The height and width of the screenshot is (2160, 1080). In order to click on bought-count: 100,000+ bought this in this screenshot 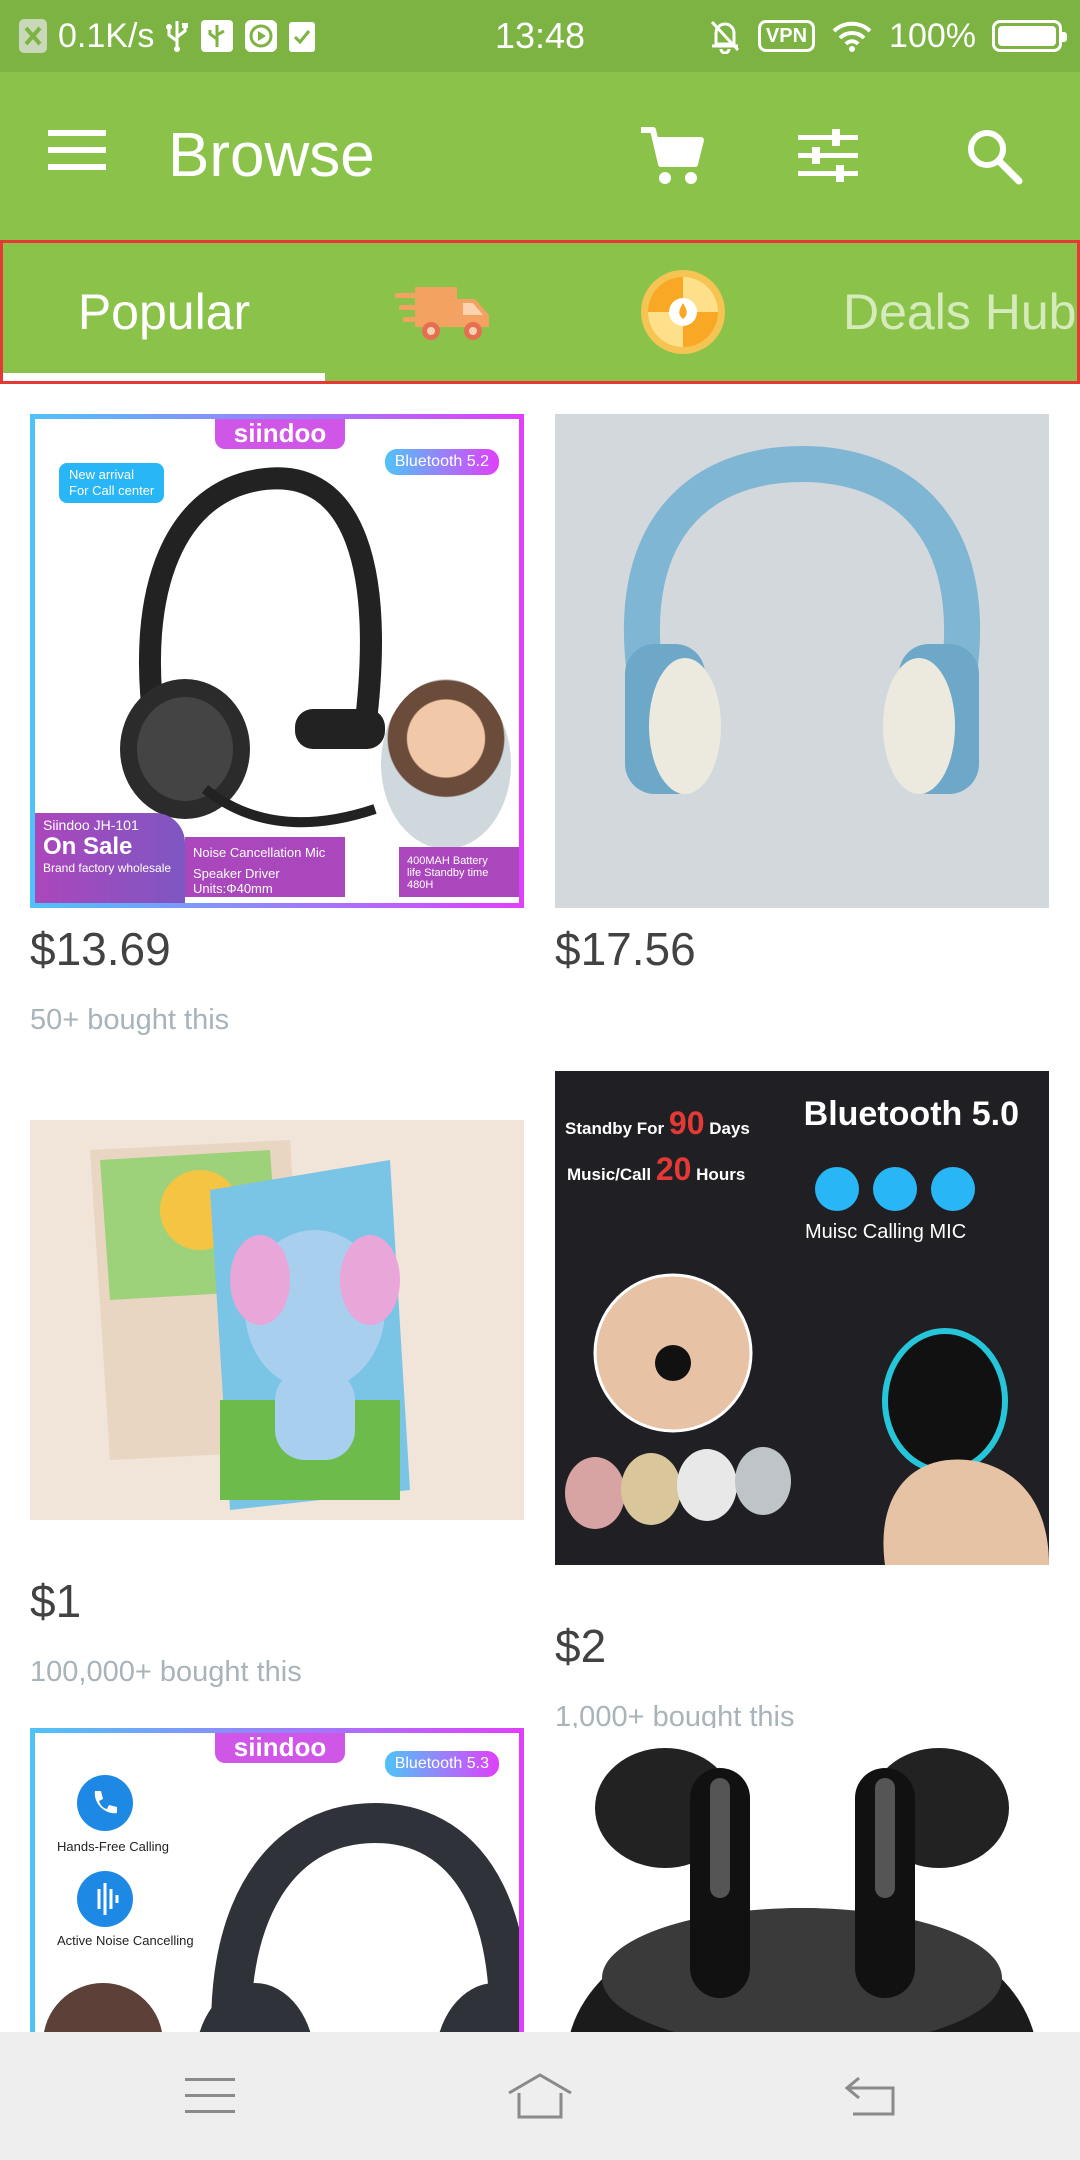, I will do `click(166, 1672)`.